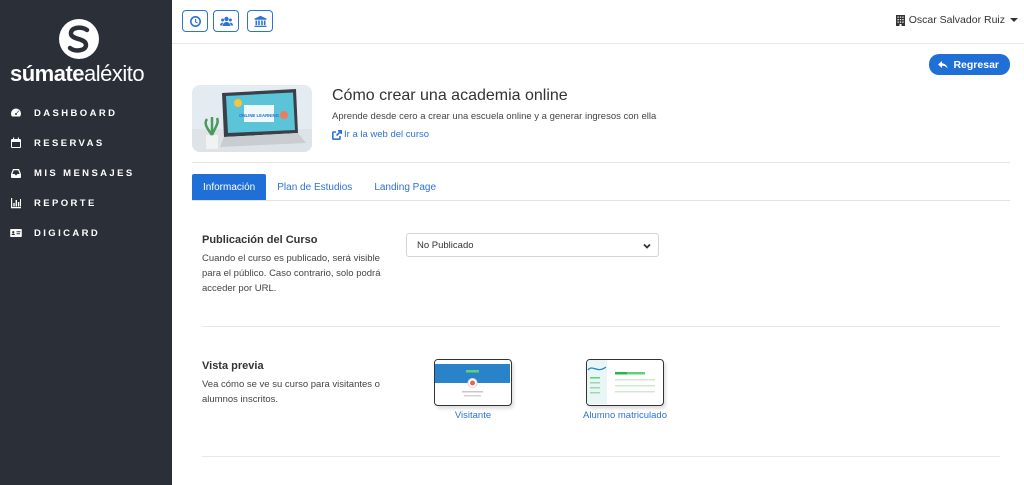 The height and width of the screenshot is (485, 1024). What do you see at coordinates (405, 187) in the screenshot?
I see `tab-landing-page: Landing Page` at bounding box center [405, 187].